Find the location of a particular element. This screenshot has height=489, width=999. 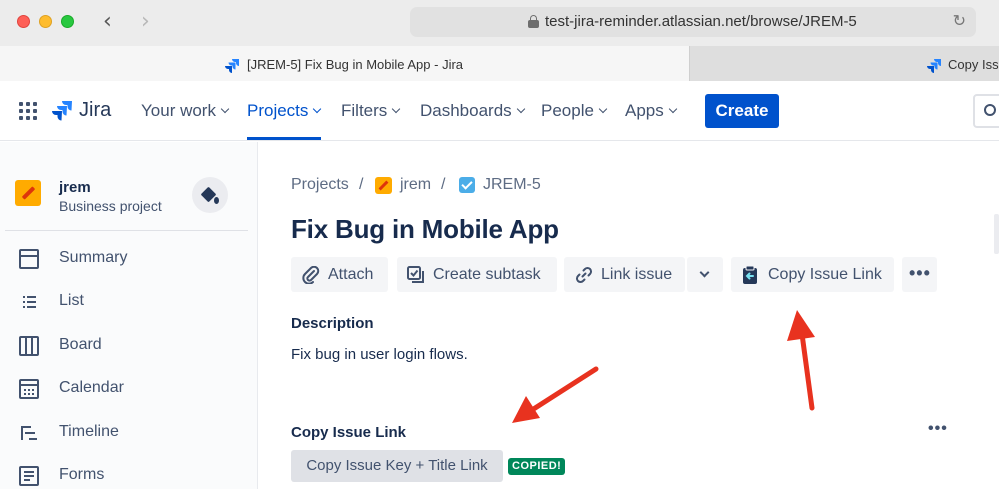

search-input is located at coordinates (986, 111).